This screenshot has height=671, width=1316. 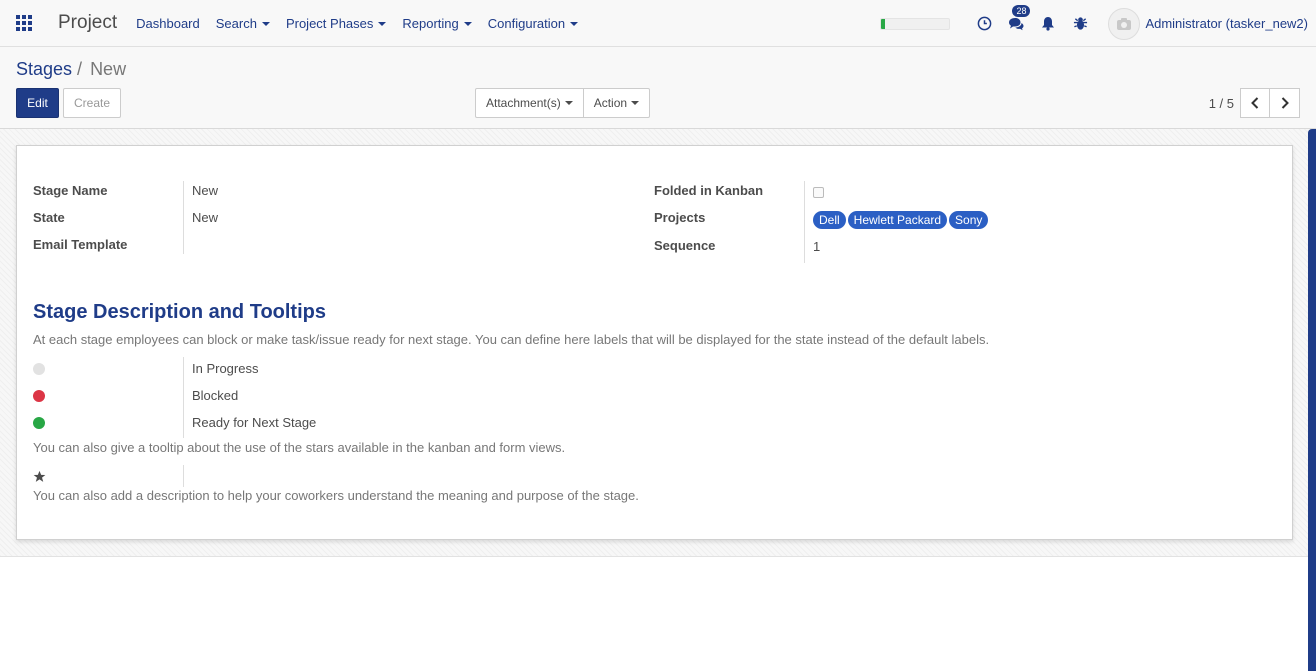 I want to click on breadcrumb-stages: Stages, so click(x=44, y=69).